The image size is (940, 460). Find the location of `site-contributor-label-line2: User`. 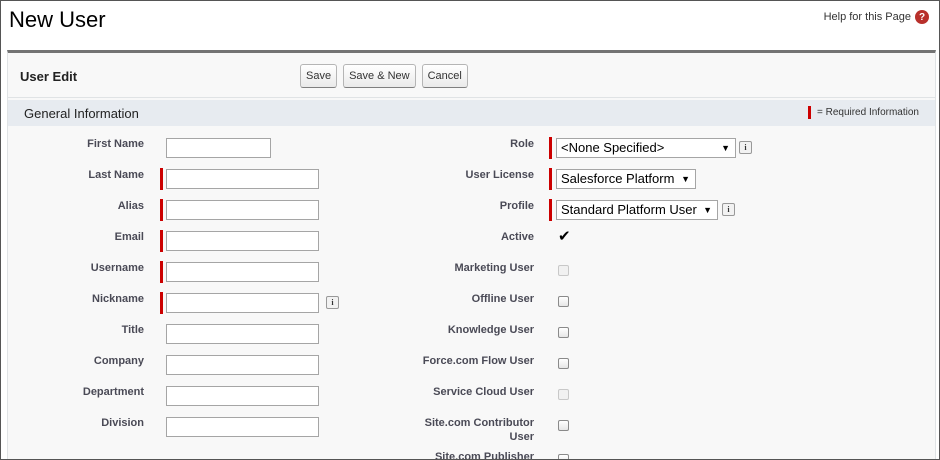

site-contributor-label-line2: User is located at coordinates (521, 437).